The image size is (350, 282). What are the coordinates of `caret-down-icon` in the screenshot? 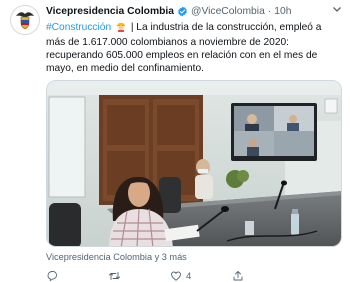 It's located at (337, 10).